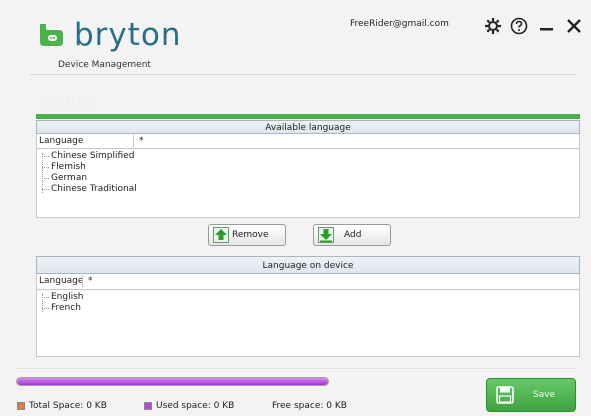 Image resolution: width=591 pixels, height=416 pixels. Describe the element at coordinates (104, 65) in the screenshot. I see `app-subtitle: Device Management` at that location.